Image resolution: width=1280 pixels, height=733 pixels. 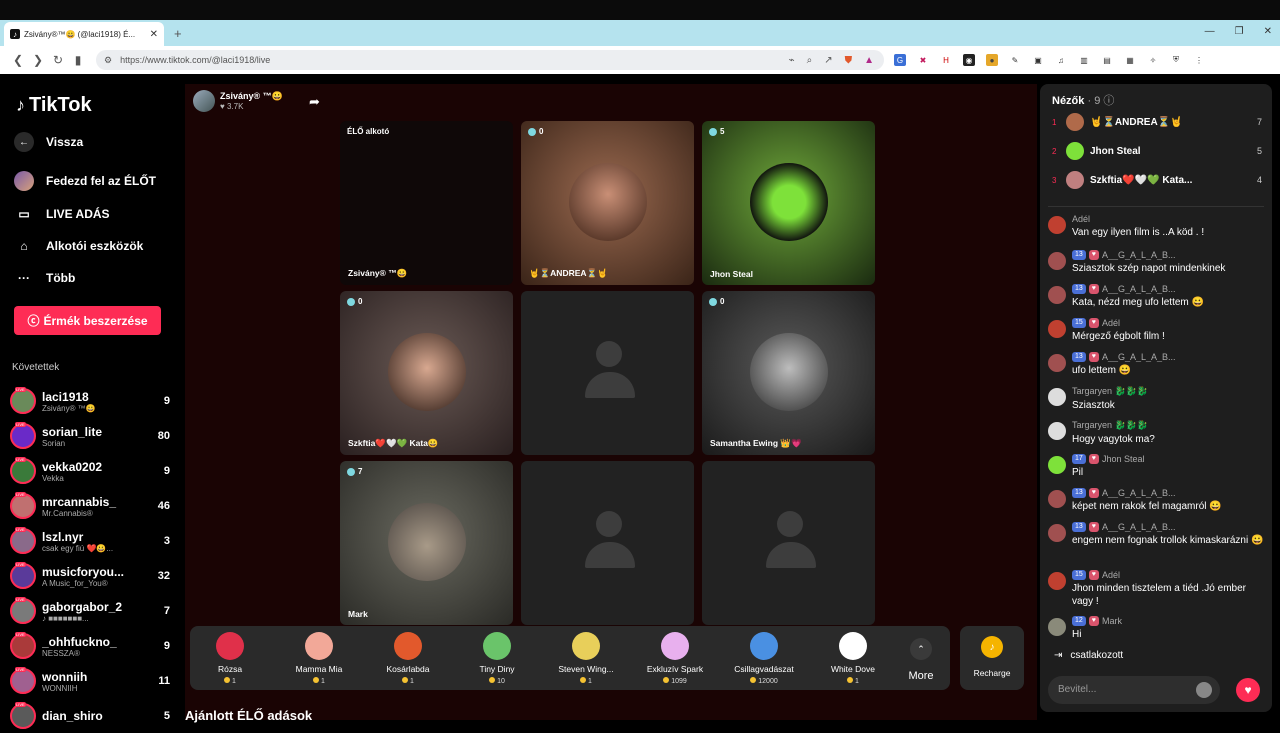 What do you see at coordinates (1158, 628) in the screenshot?
I see `chat-message: 12 ♥ Mark Hi` at bounding box center [1158, 628].